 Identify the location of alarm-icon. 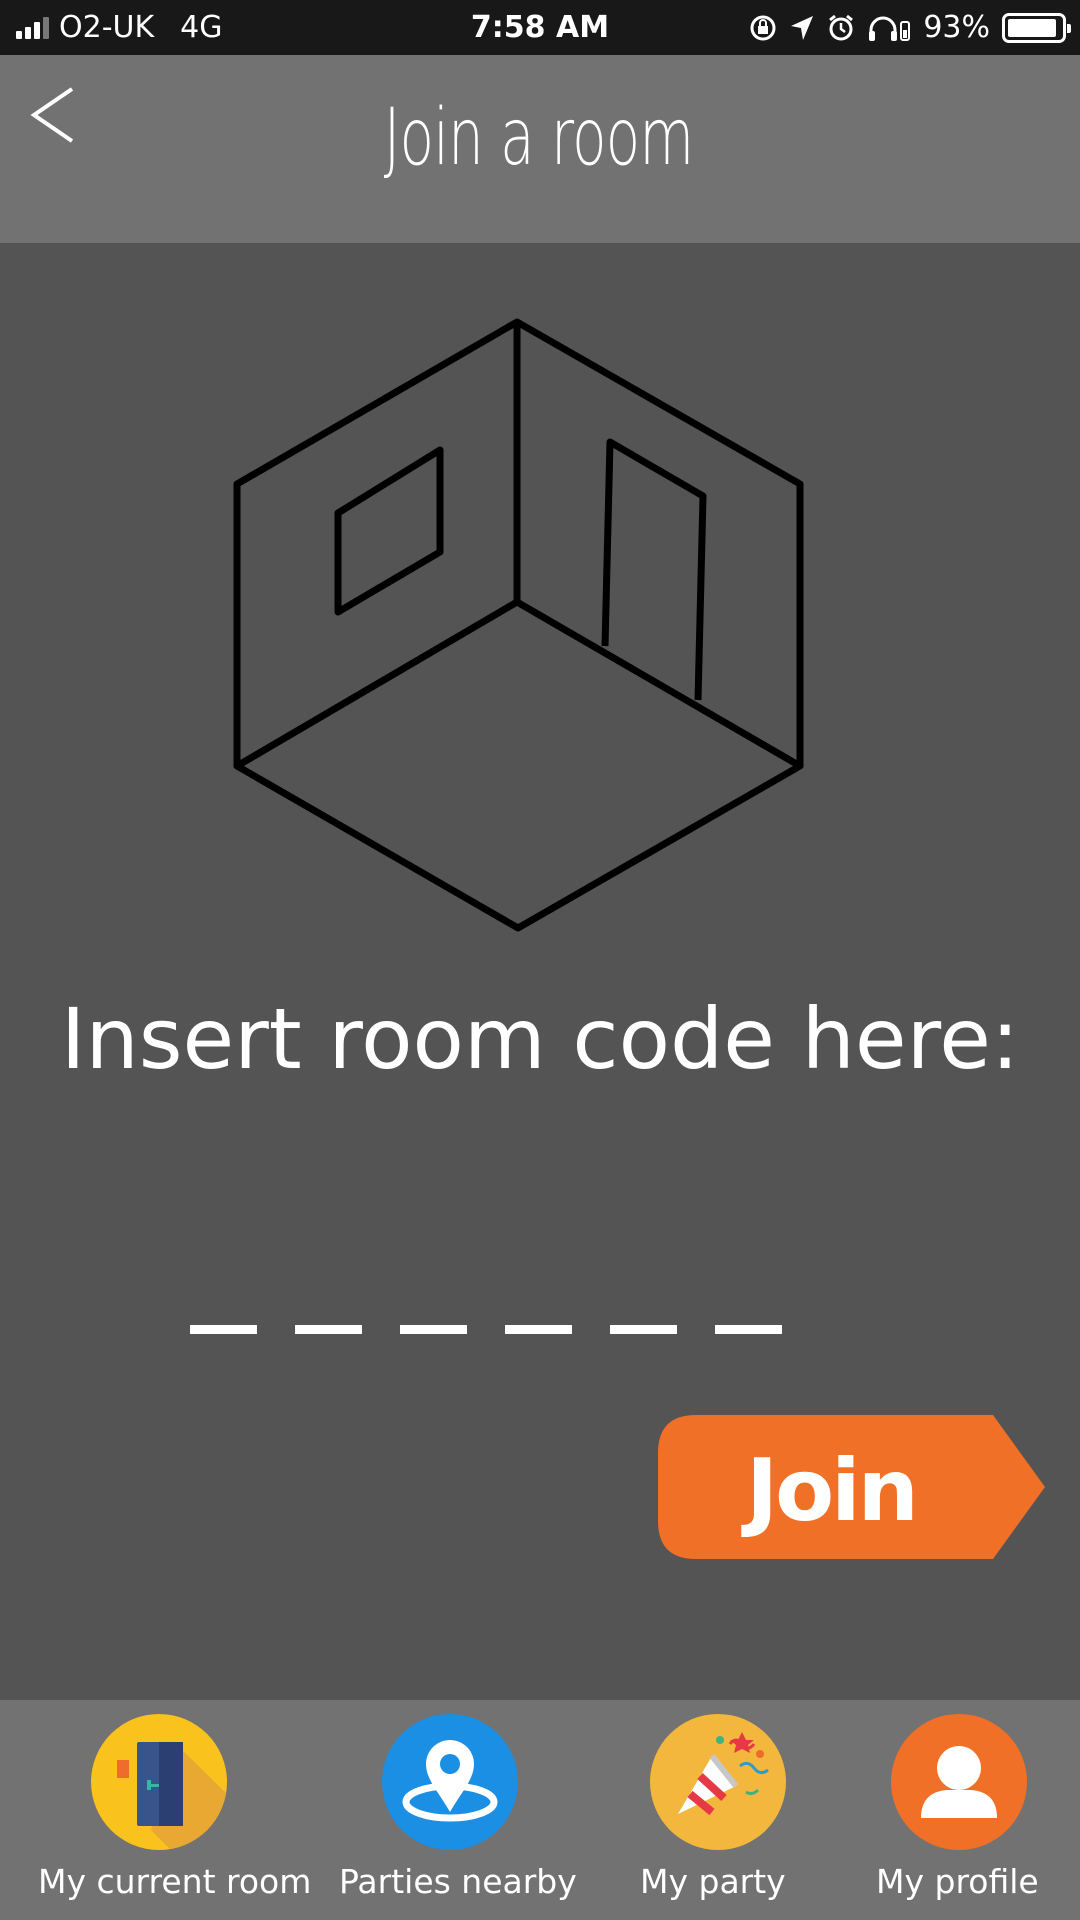
(841, 27).